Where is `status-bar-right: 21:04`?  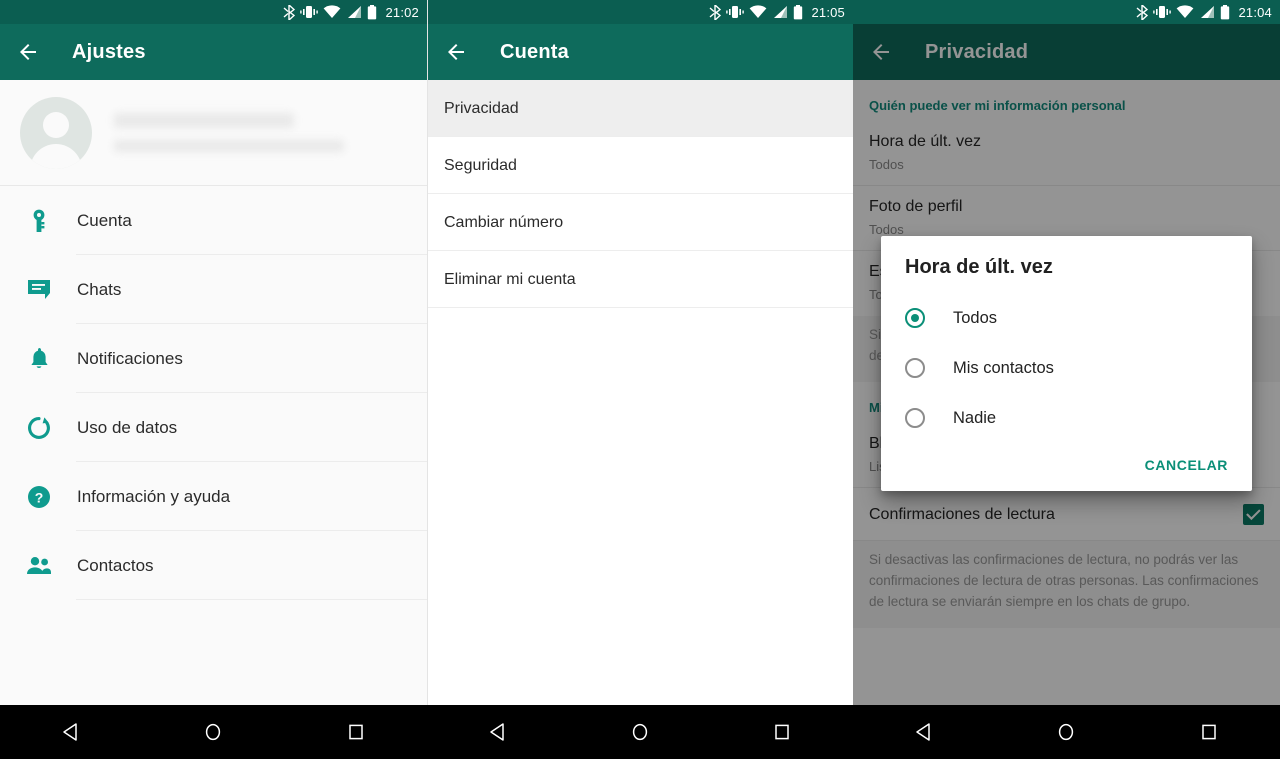
status-bar-right: 21:04 is located at coordinates (1066, 12).